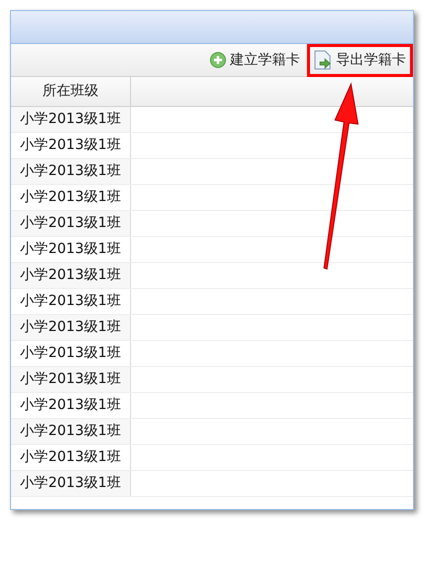 The width and height of the screenshot is (438, 584). What do you see at coordinates (360, 60) in the screenshot?
I see `toolbar-button: 导出学籍卡` at bounding box center [360, 60].